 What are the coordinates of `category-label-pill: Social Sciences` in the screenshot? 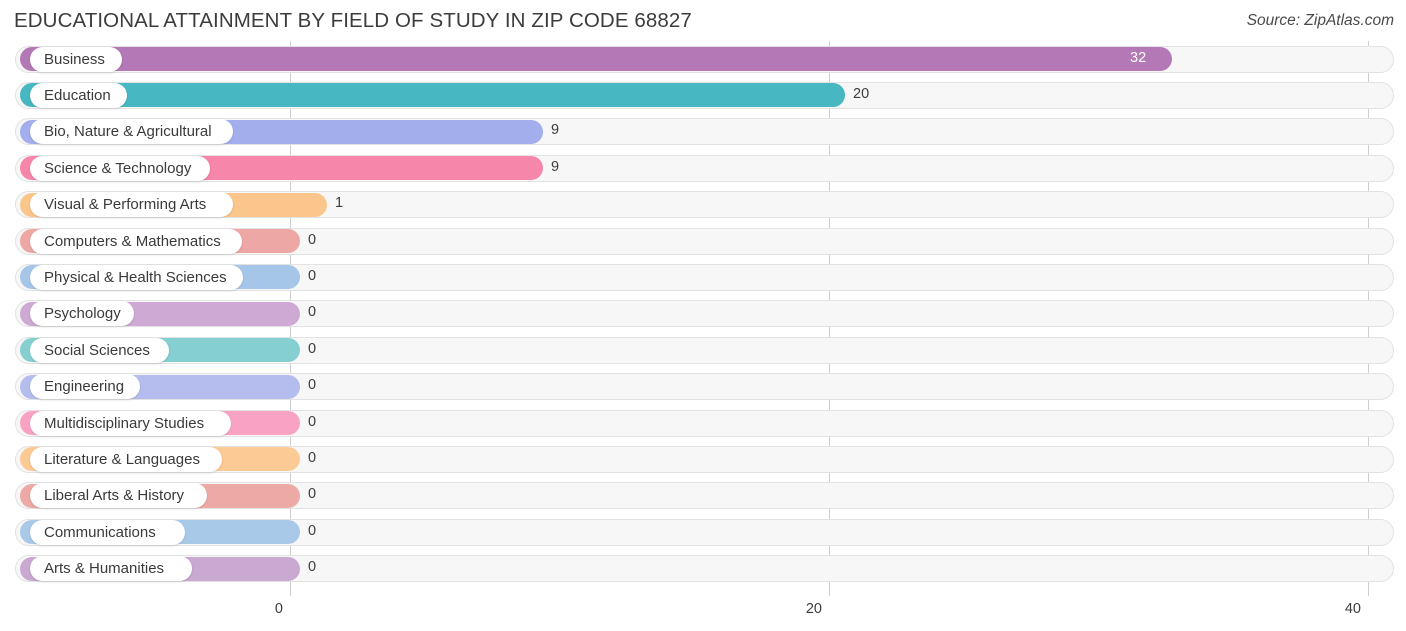 It's located at (99, 350).